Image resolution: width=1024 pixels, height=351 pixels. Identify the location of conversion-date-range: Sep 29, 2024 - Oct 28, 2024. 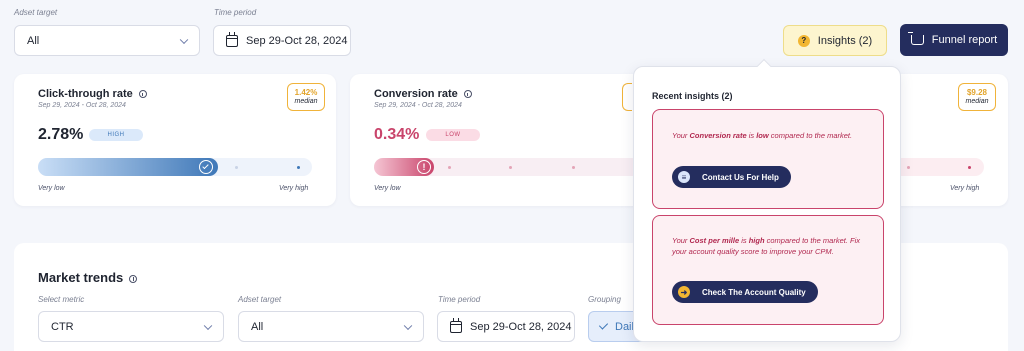
(418, 105).